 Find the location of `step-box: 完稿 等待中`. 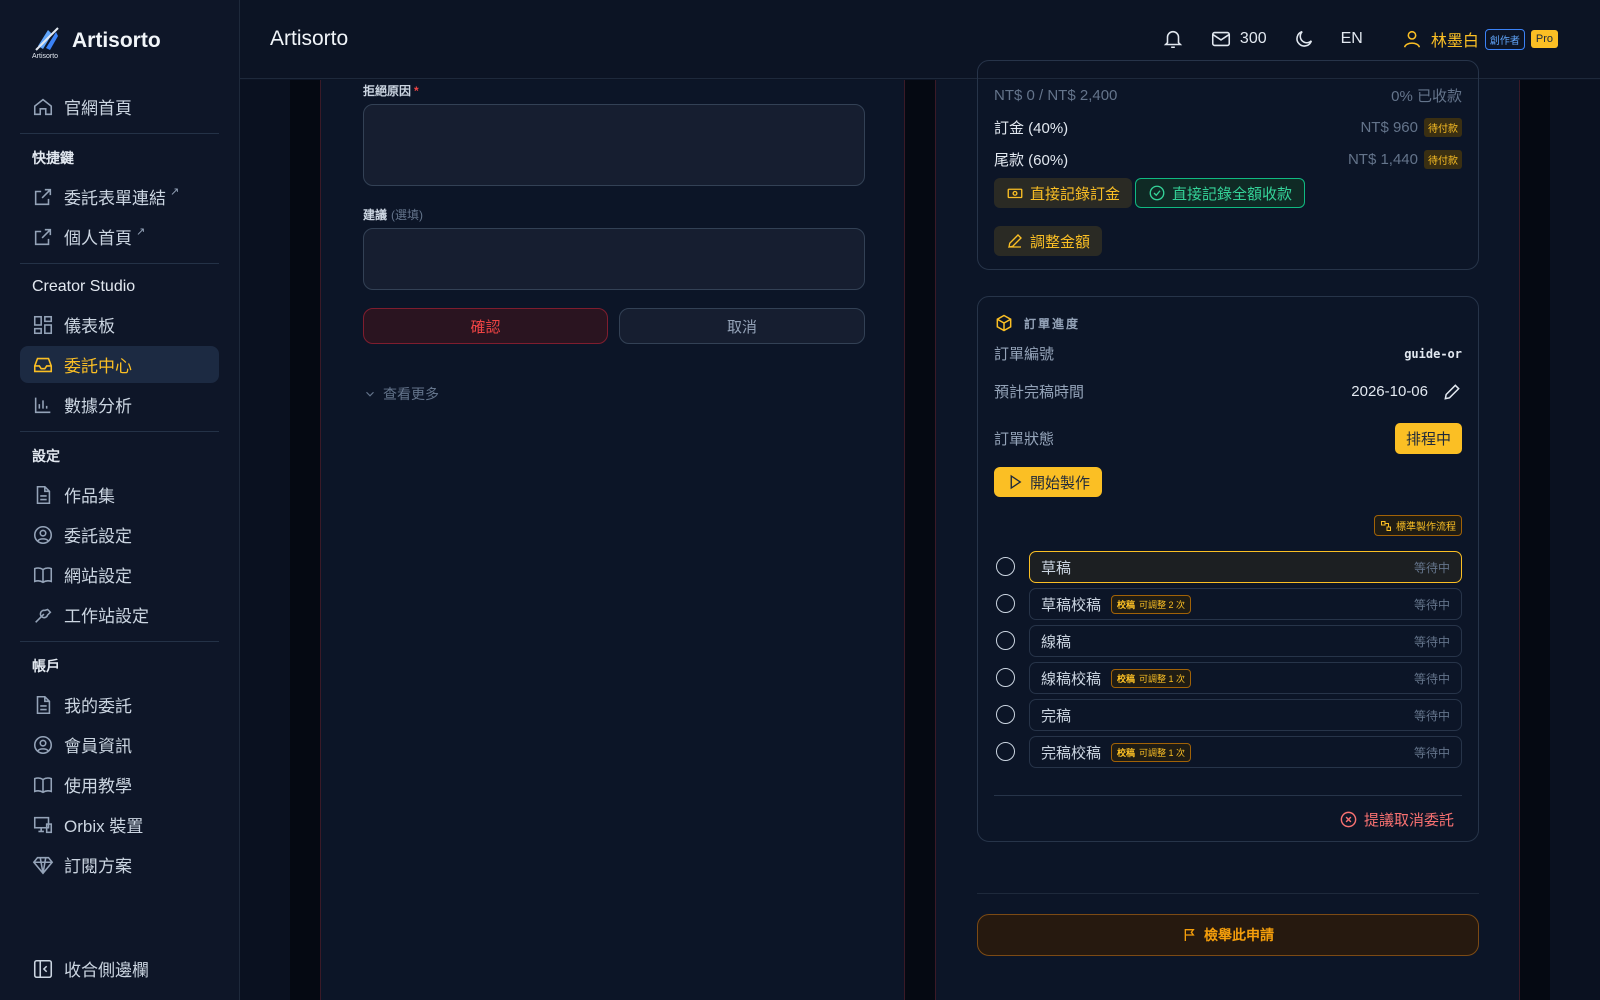

step-box: 完稿 等待中 is located at coordinates (1245, 715).